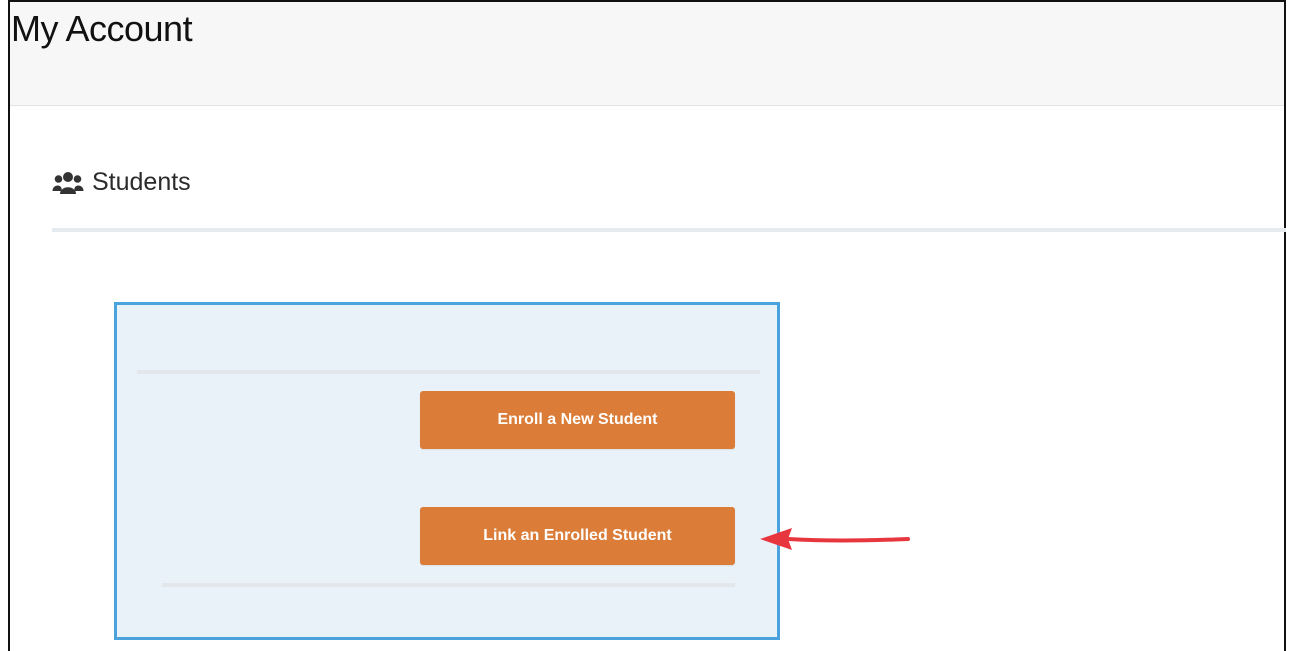 This screenshot has width=1293, height=651. I want to click on enroll-new-student-button: Enroll a New Student, so click(577, 420).